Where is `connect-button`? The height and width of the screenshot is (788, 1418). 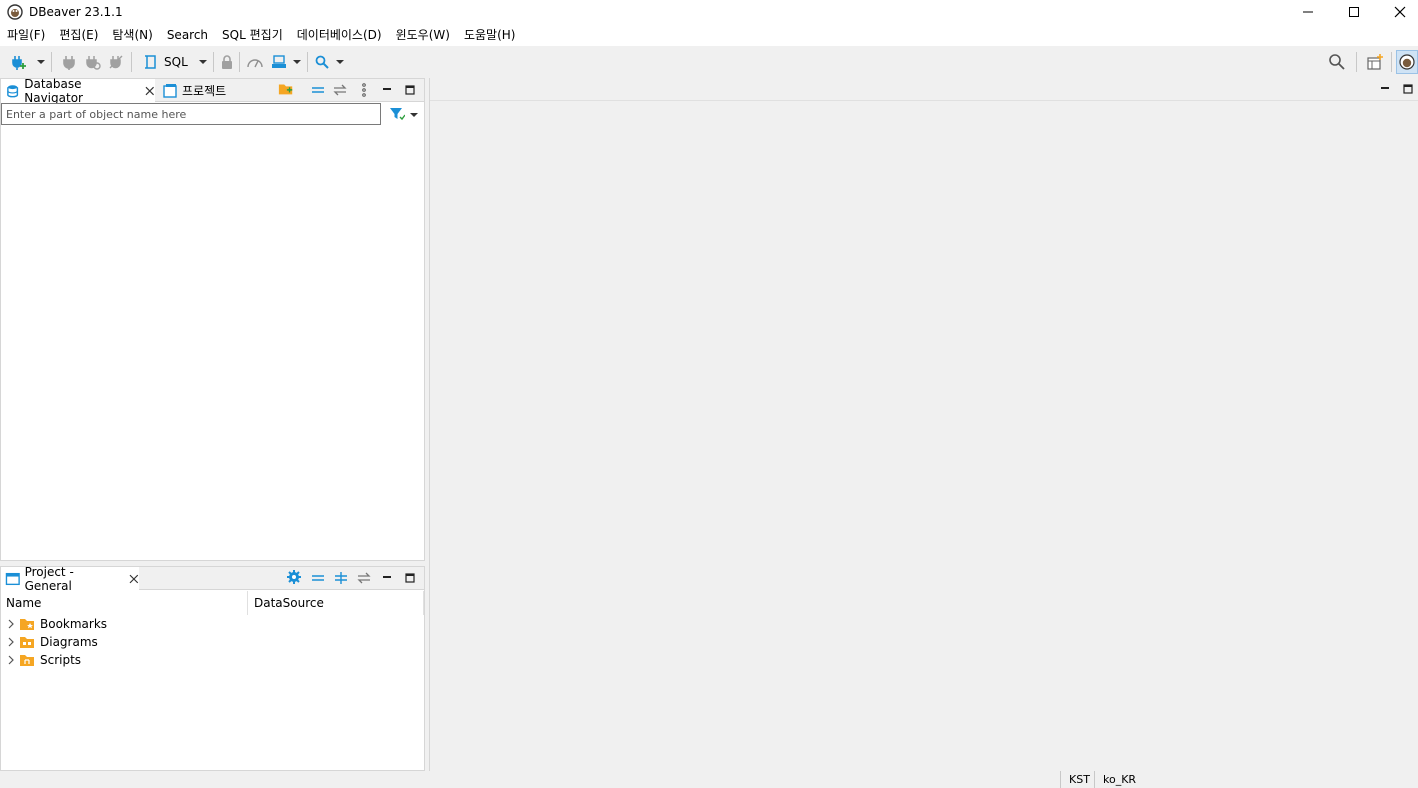 connect-button is located at coordinates (69, 62).